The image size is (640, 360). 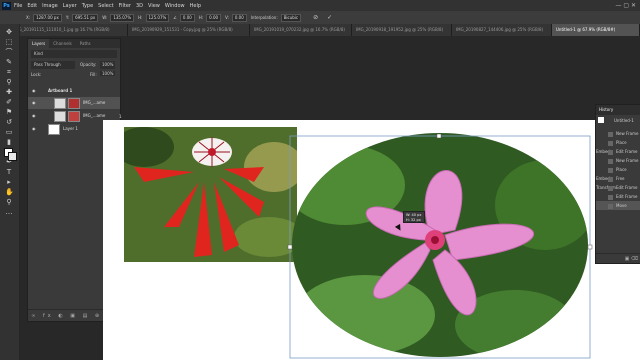 I want to click on tab-layers: Layers, so click(x=39, y=43).